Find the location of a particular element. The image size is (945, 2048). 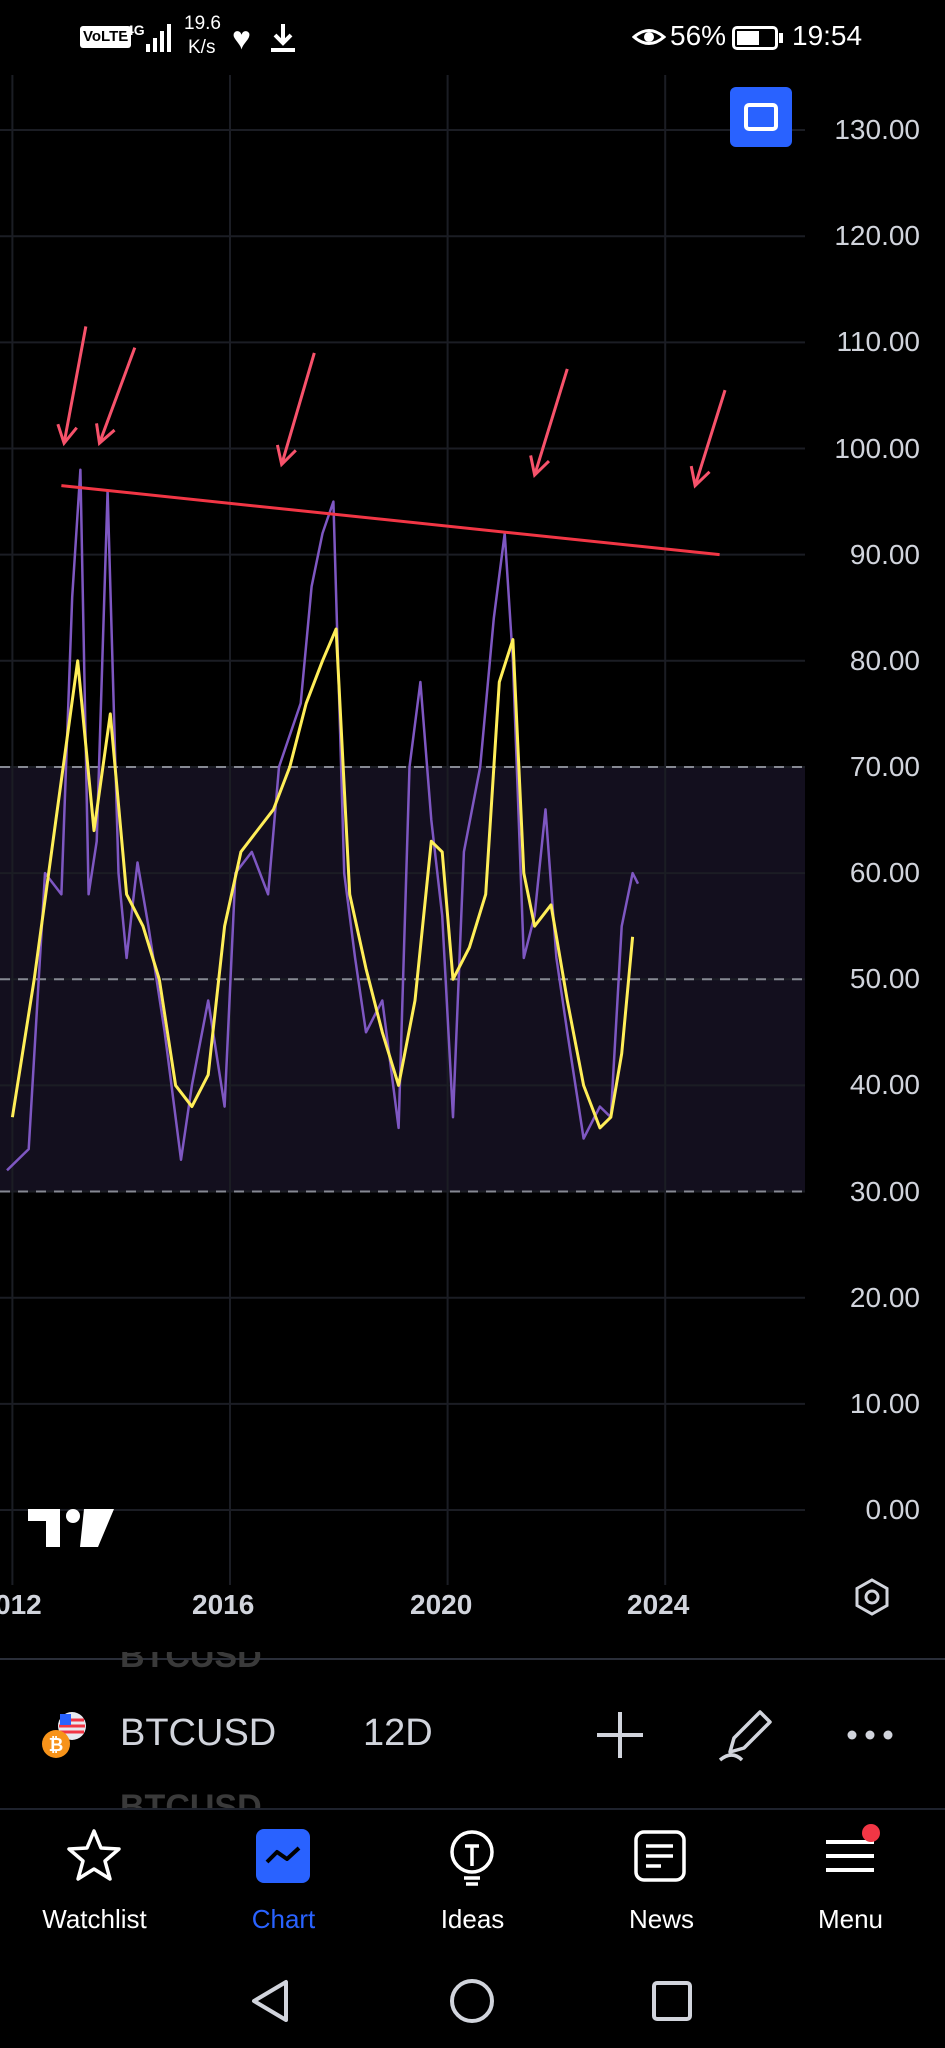

symbol-name: BTCUSD is located at coordinates (198, 1733).